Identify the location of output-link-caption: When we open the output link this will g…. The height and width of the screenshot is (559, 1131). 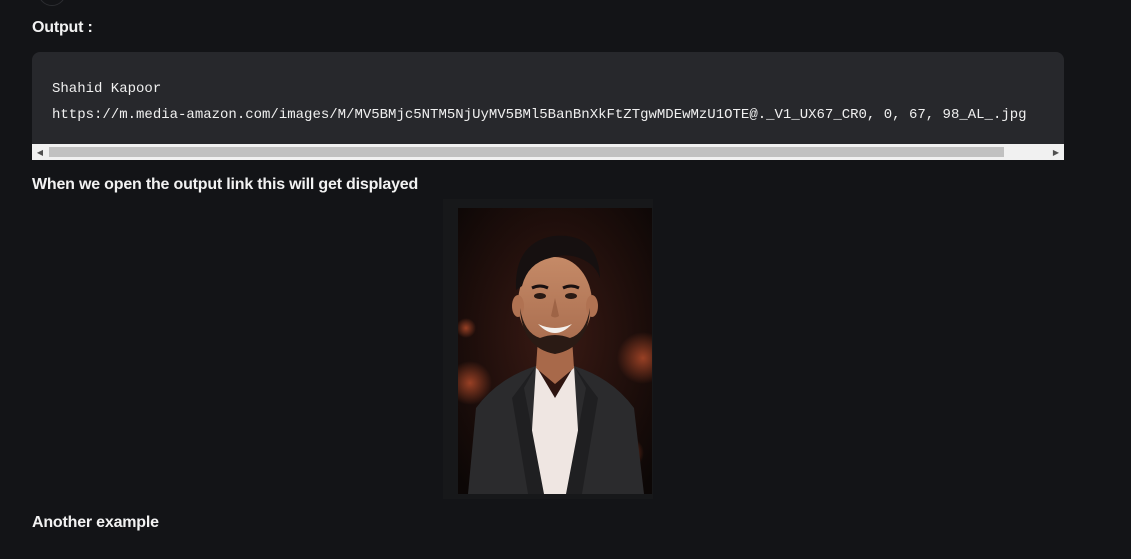
(225, 184).